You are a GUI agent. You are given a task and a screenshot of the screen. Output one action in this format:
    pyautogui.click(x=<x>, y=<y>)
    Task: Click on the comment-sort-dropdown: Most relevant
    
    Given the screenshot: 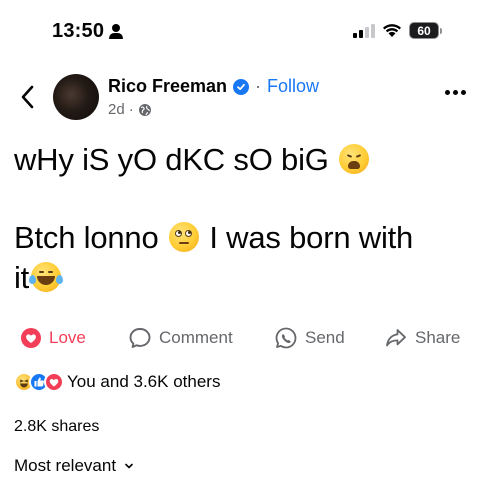 What is the action you would take?
    pyautogui.click(x=74, y=466)
    